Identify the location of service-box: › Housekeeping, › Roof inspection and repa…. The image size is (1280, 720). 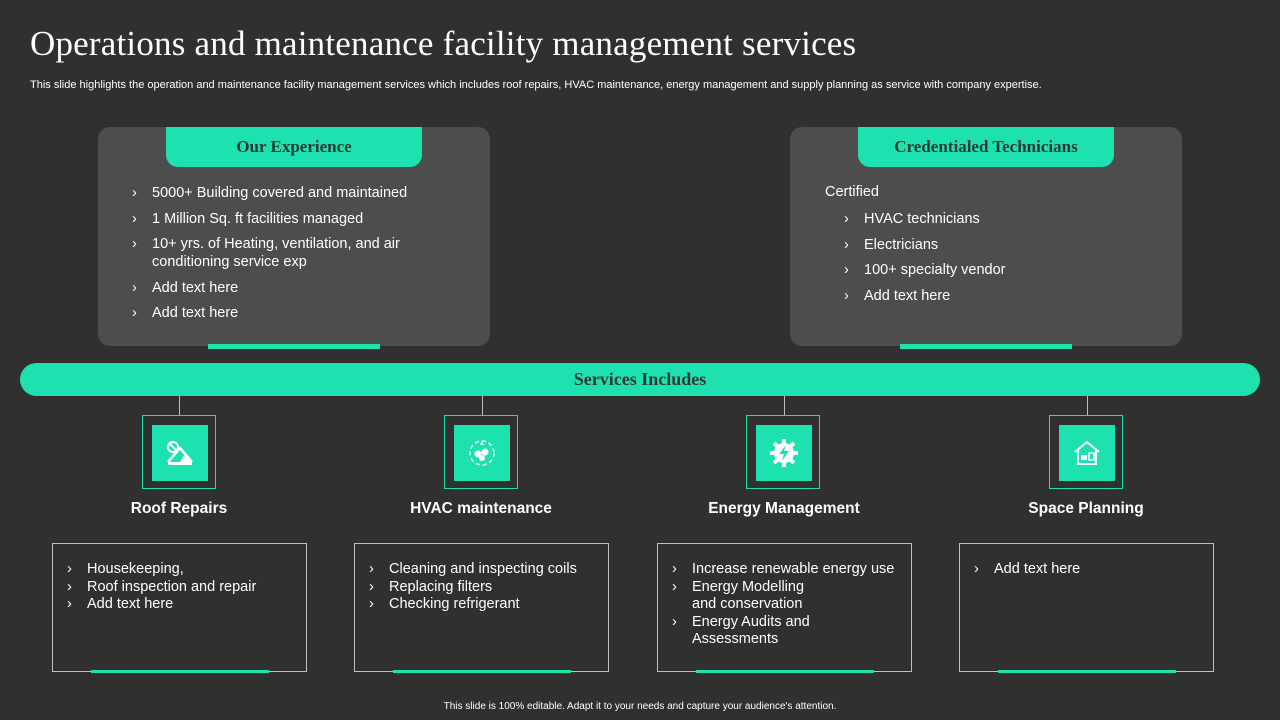
(179, 608).